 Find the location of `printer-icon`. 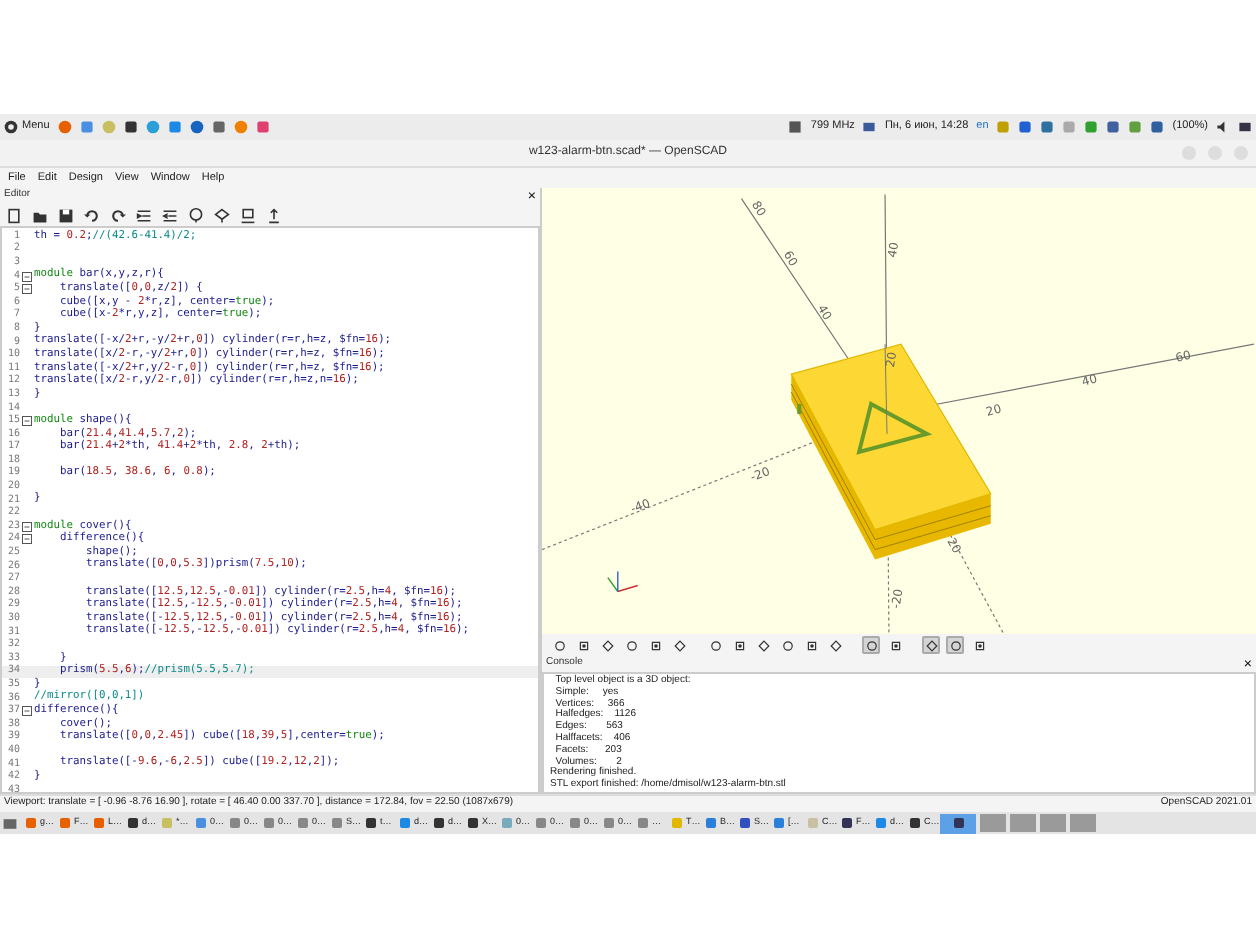

printer-icon is located at coordinates (248, 215).